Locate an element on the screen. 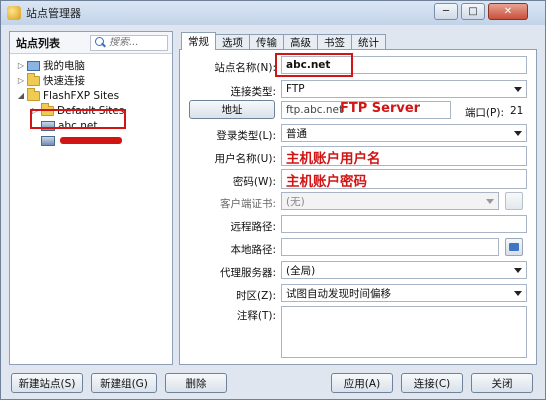  close-button: 关闭 is located at coordinates (502, 383).